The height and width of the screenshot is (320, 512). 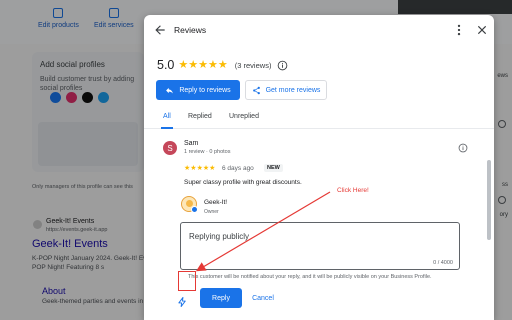 I want to click on quick-reply-button, so click(x=182, y=301).